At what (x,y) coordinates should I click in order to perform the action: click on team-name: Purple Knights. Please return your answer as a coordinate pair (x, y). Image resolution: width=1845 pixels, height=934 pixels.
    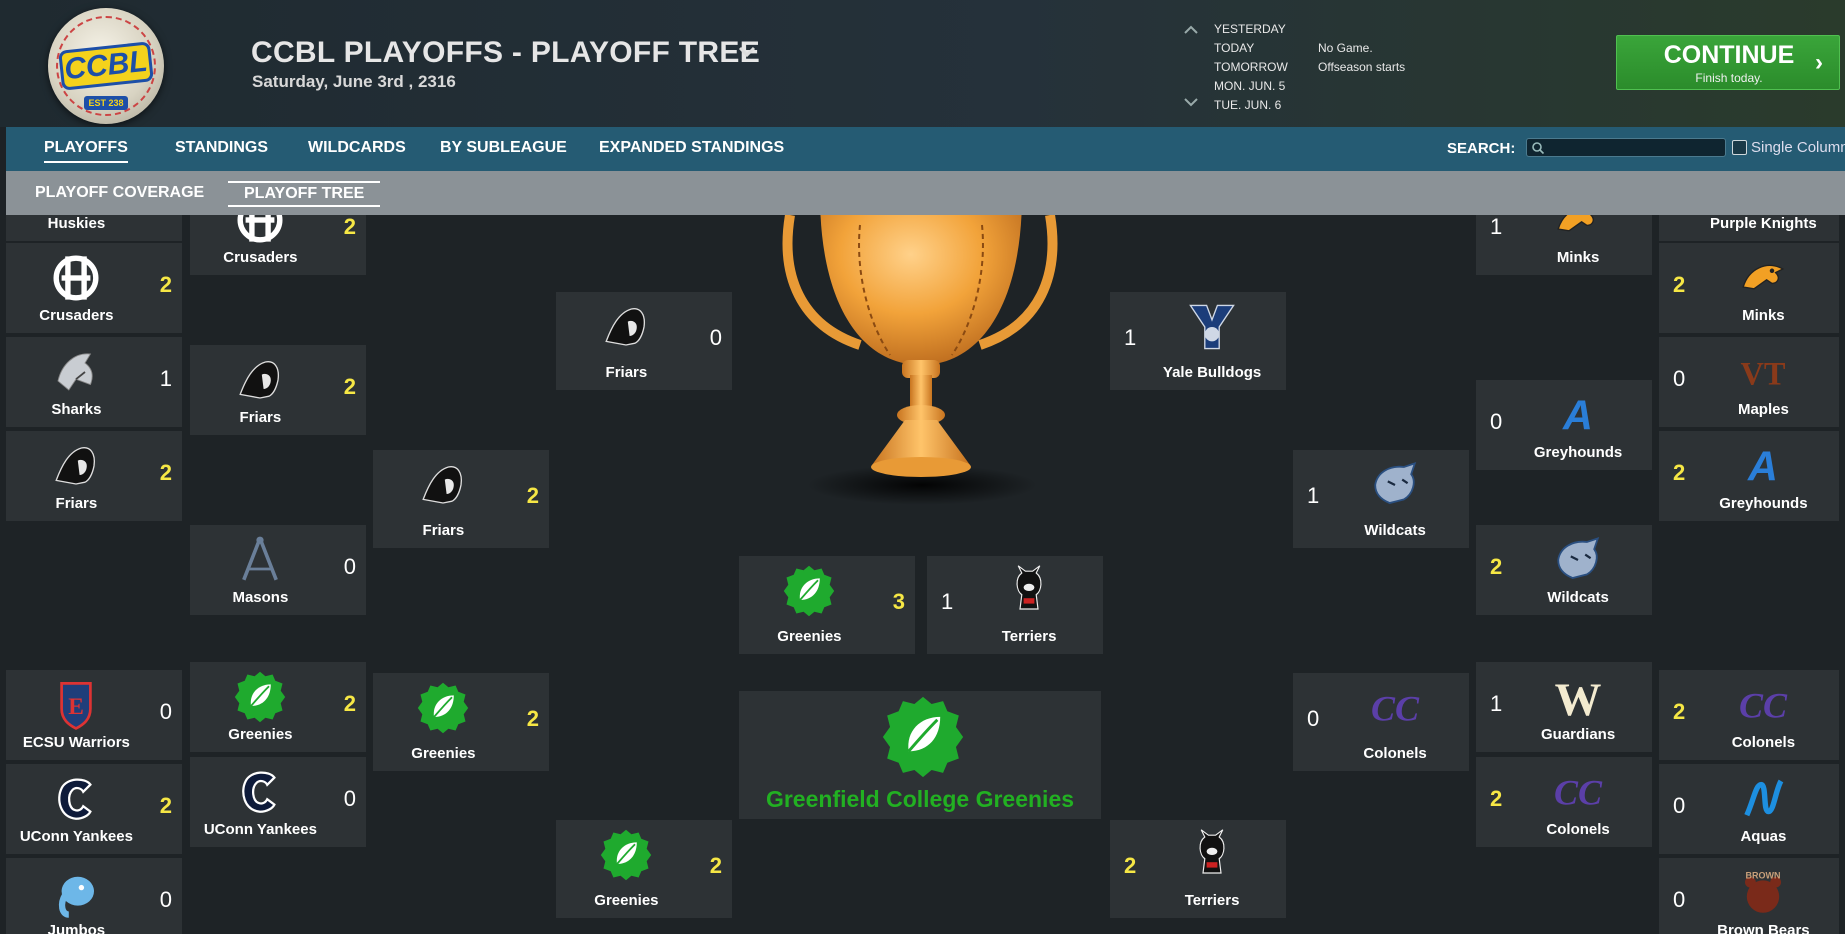
    Looking at the image, I should click on (1763, 223).